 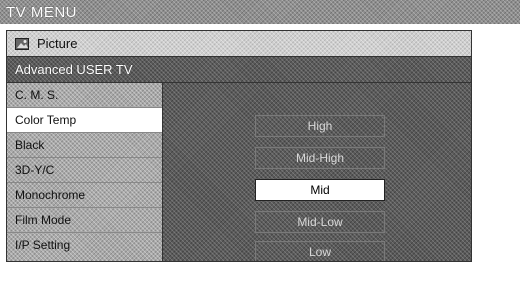 I want to click on option-mid-high-button: Mid-High, so click(x=320, y=158).